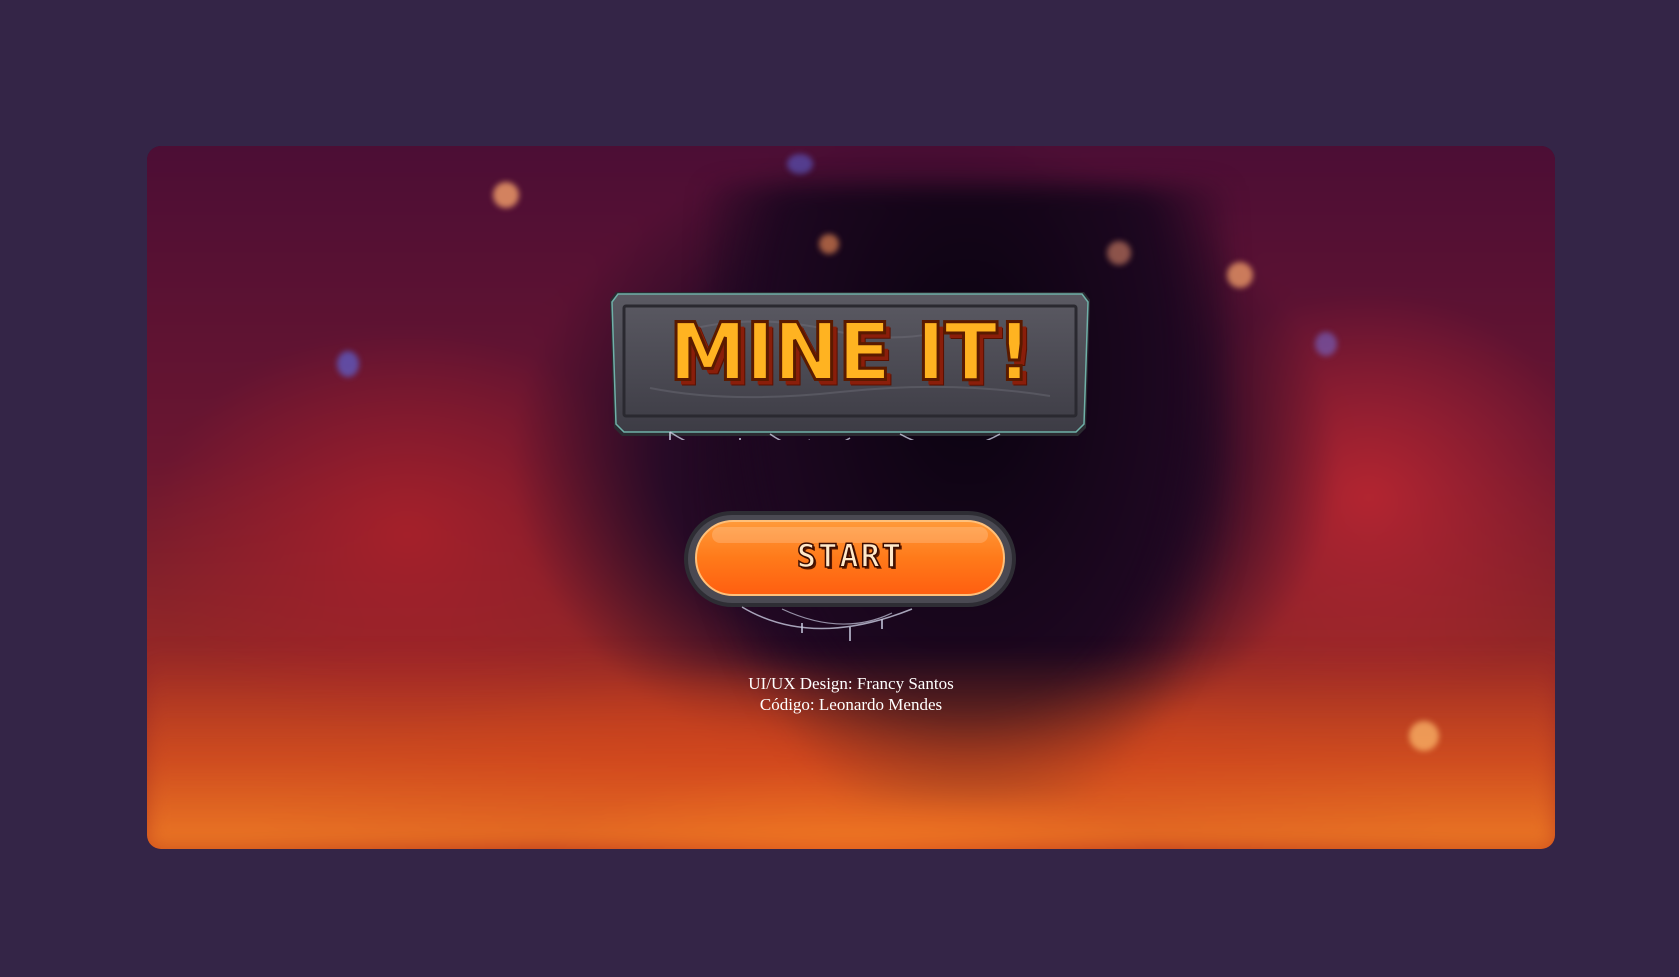  Describe the element at coordinates (850, 353) in the screenshot. I see `game-title: MINE IT!` at that location.